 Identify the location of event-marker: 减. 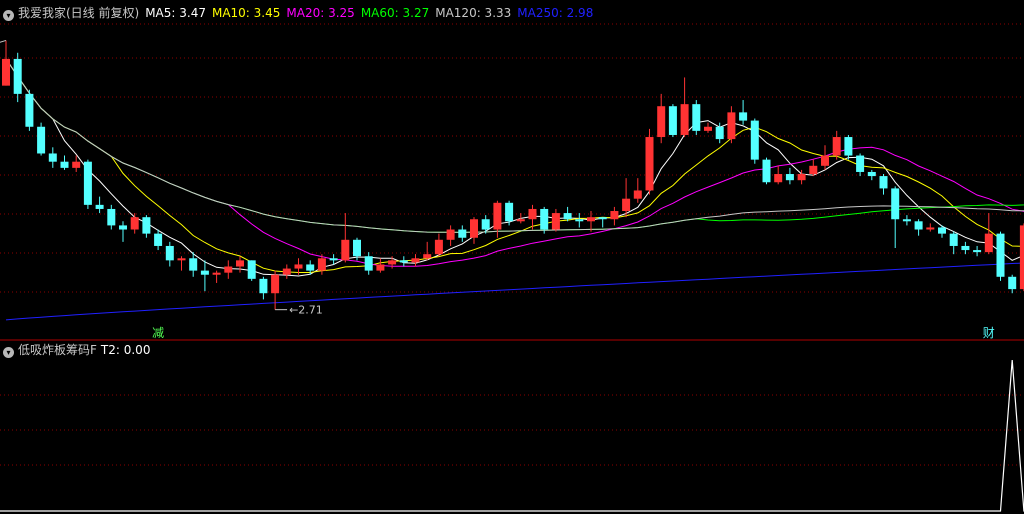
(158, 333).